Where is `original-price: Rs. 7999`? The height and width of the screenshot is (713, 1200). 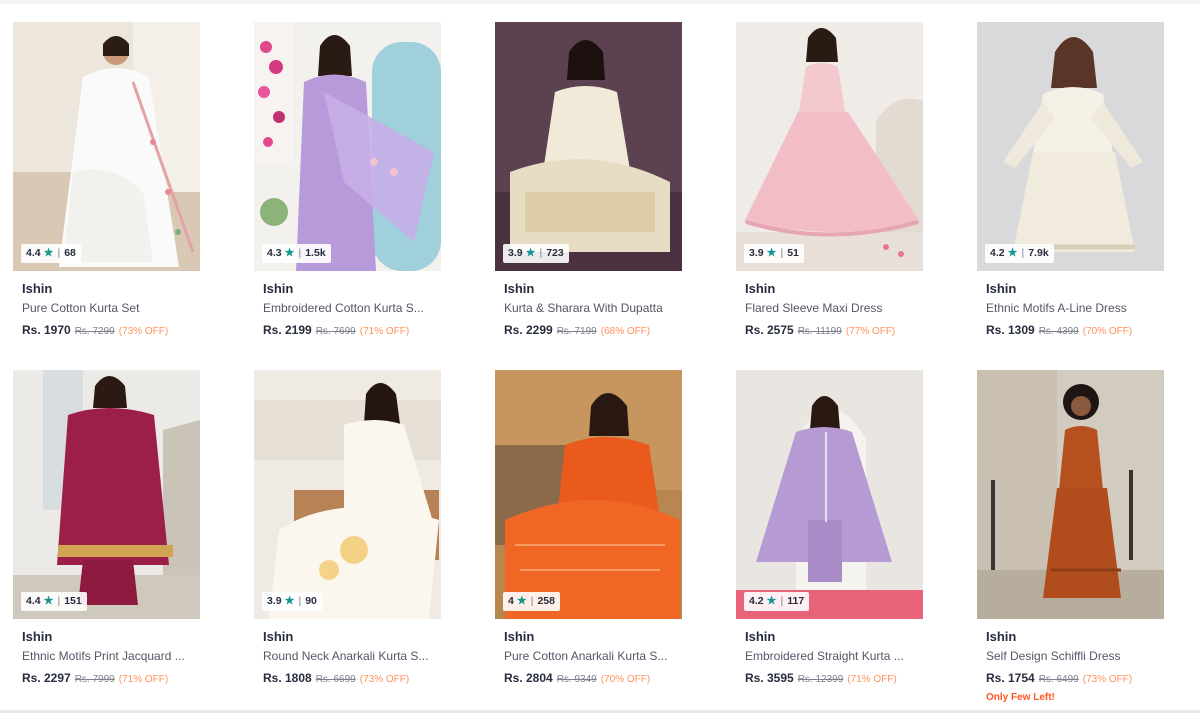
original-price: Rs. 7999 is located at coordinates (94, 679).